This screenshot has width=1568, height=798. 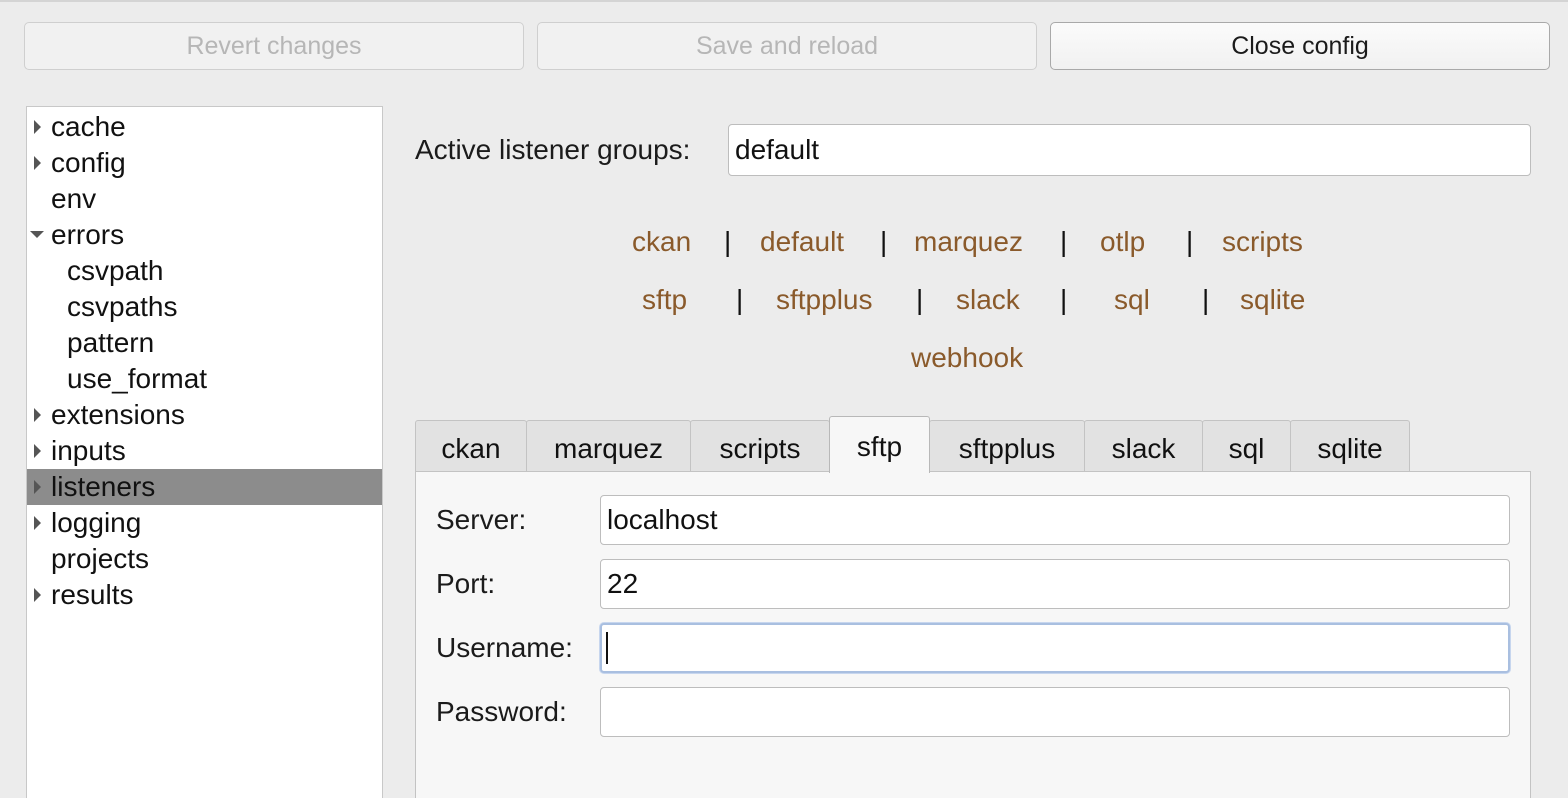 What do you see at coordinates (1246, 446) in the screenshot?
I see `tab-sql: sql` at bounding box center [1246, 446].